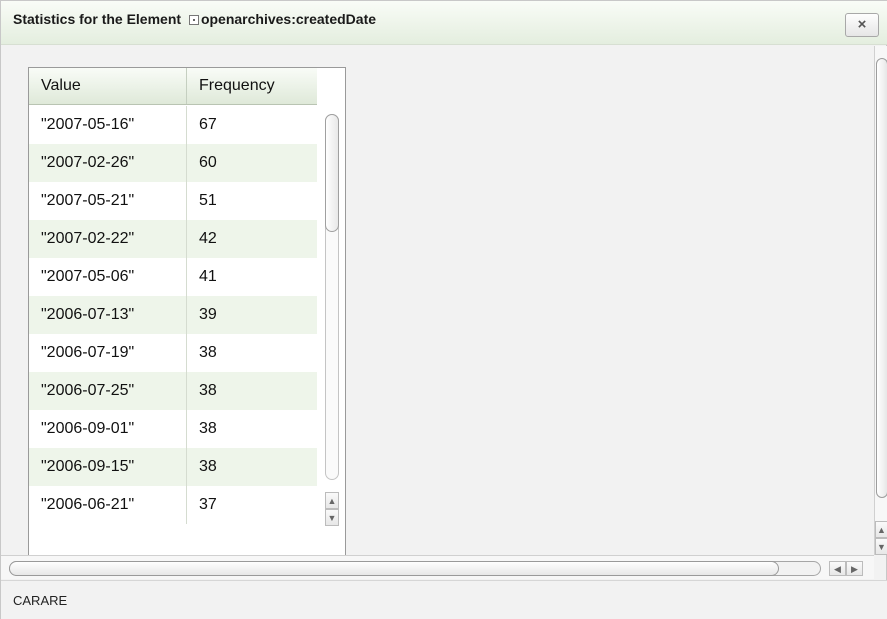 This screenshot has width=887, height=619. Describe the element at coordinates (108, 86) in the screenshot. I see `column-header-value: Value` at that location.